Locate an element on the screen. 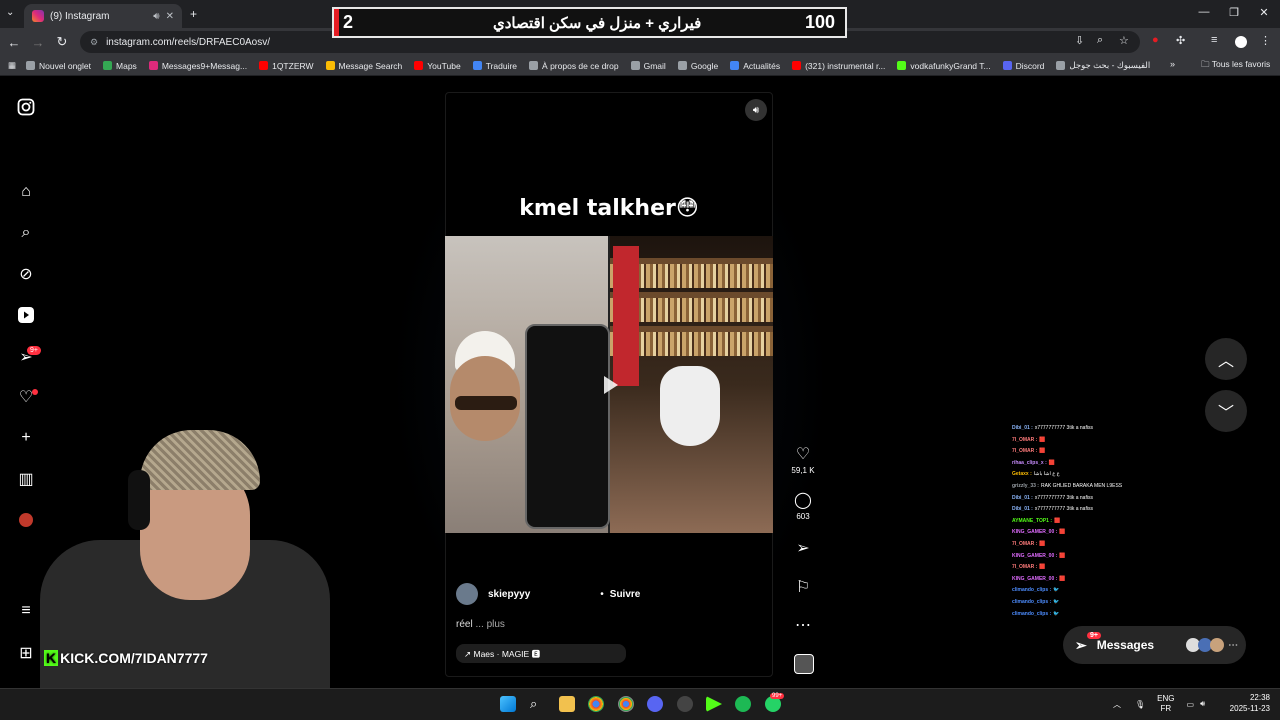  bookmark-item: Traduire is located at coordinates (494, 66).